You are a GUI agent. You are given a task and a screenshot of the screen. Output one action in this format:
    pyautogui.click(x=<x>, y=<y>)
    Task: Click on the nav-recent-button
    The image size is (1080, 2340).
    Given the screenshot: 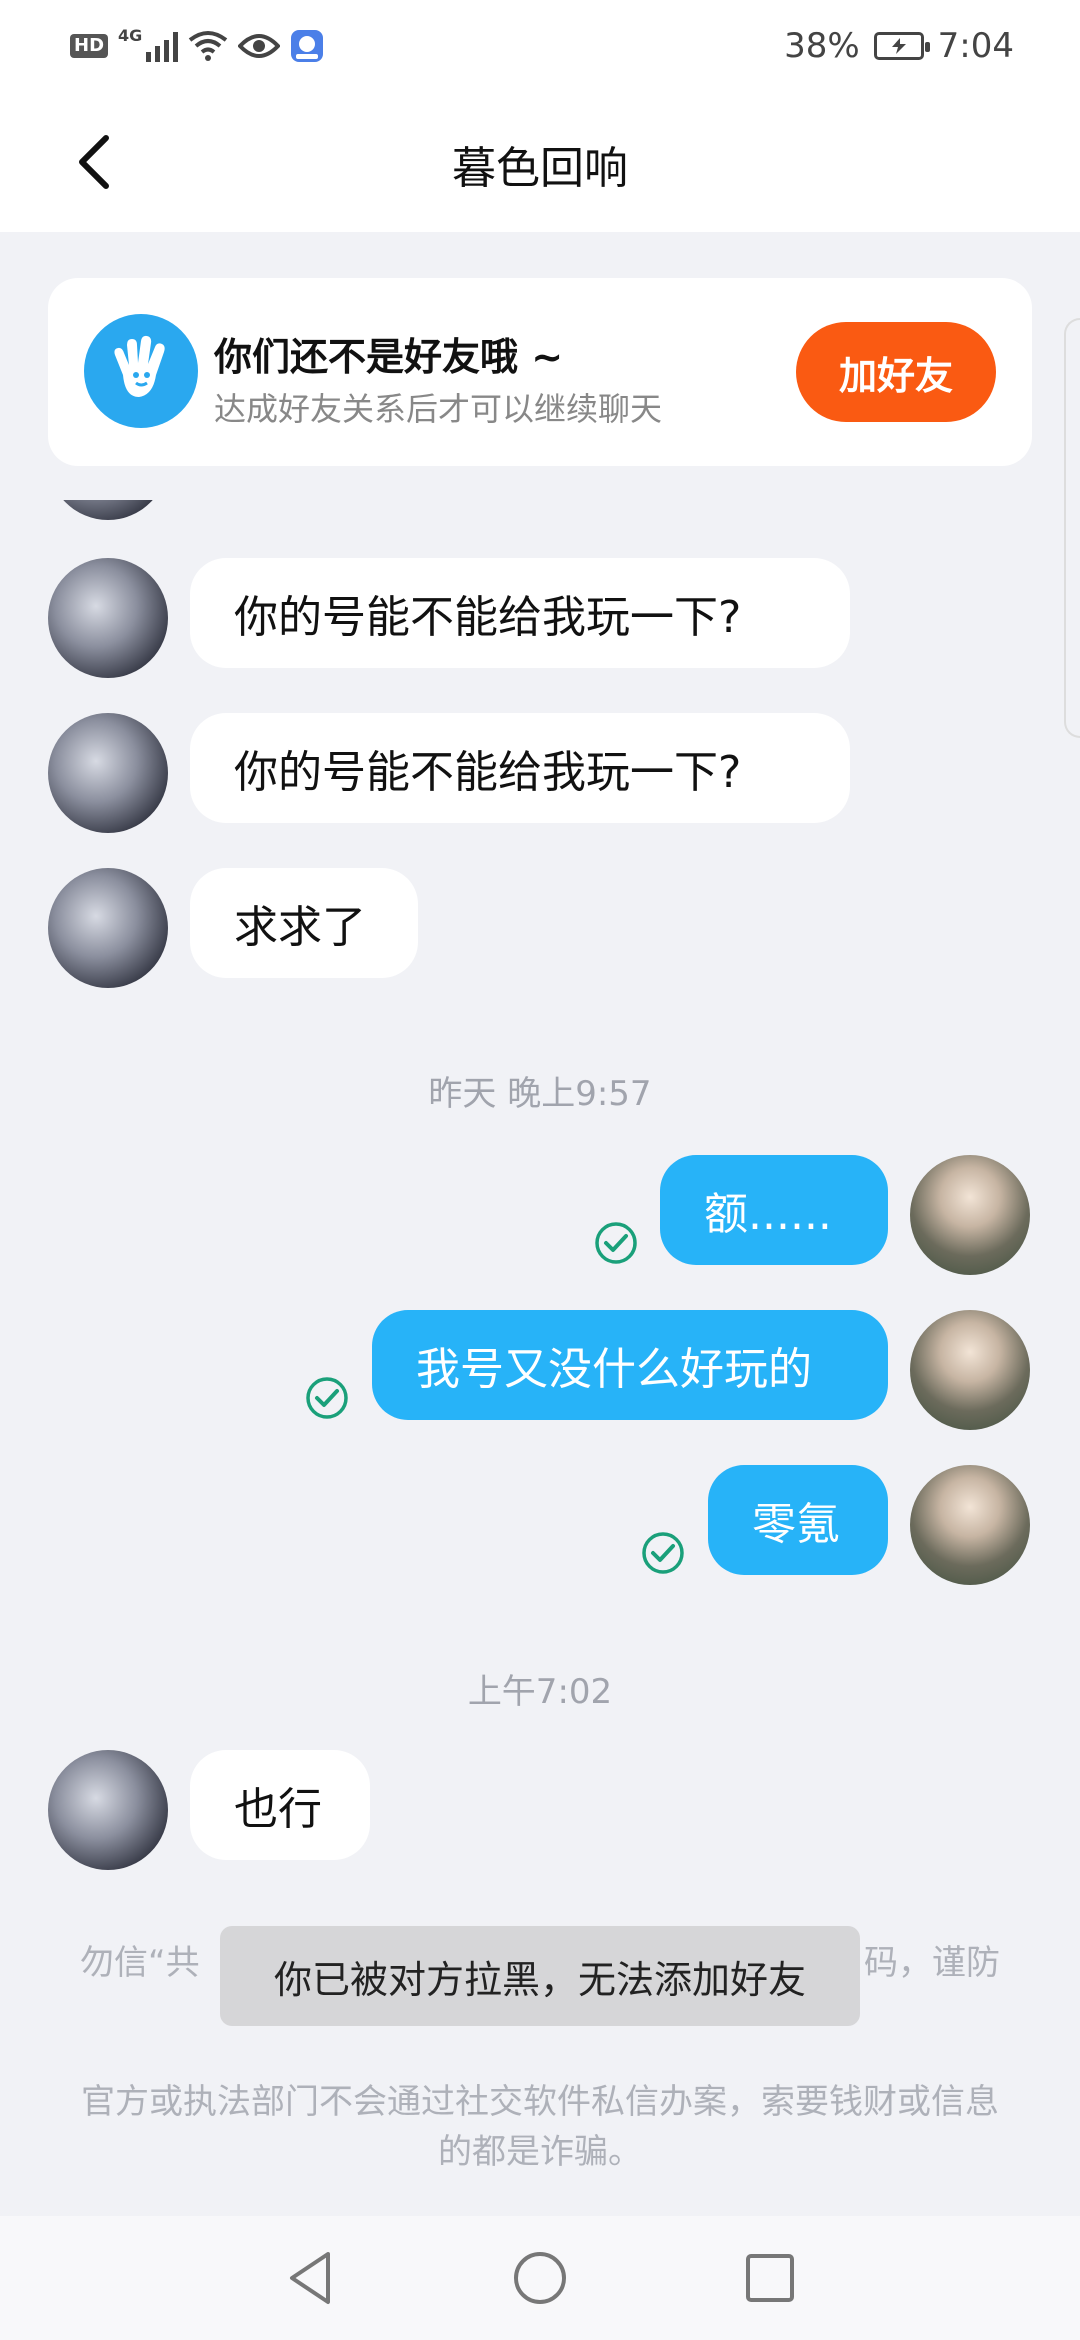 What is the action you would take?
    pyautogui.click(x=770, y=2278)
    